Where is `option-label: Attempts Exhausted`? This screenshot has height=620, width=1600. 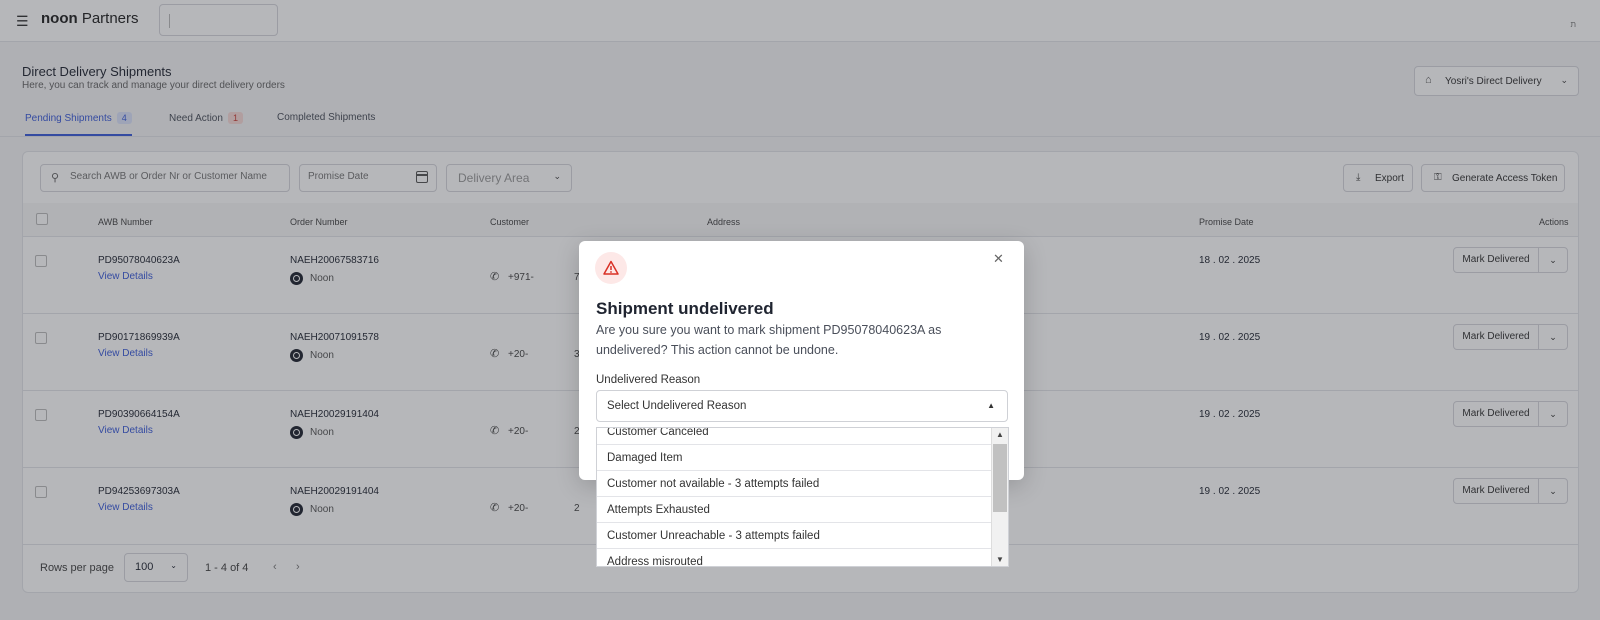
option-label: Attempts Exhausted is located at coordinates (658, 510).